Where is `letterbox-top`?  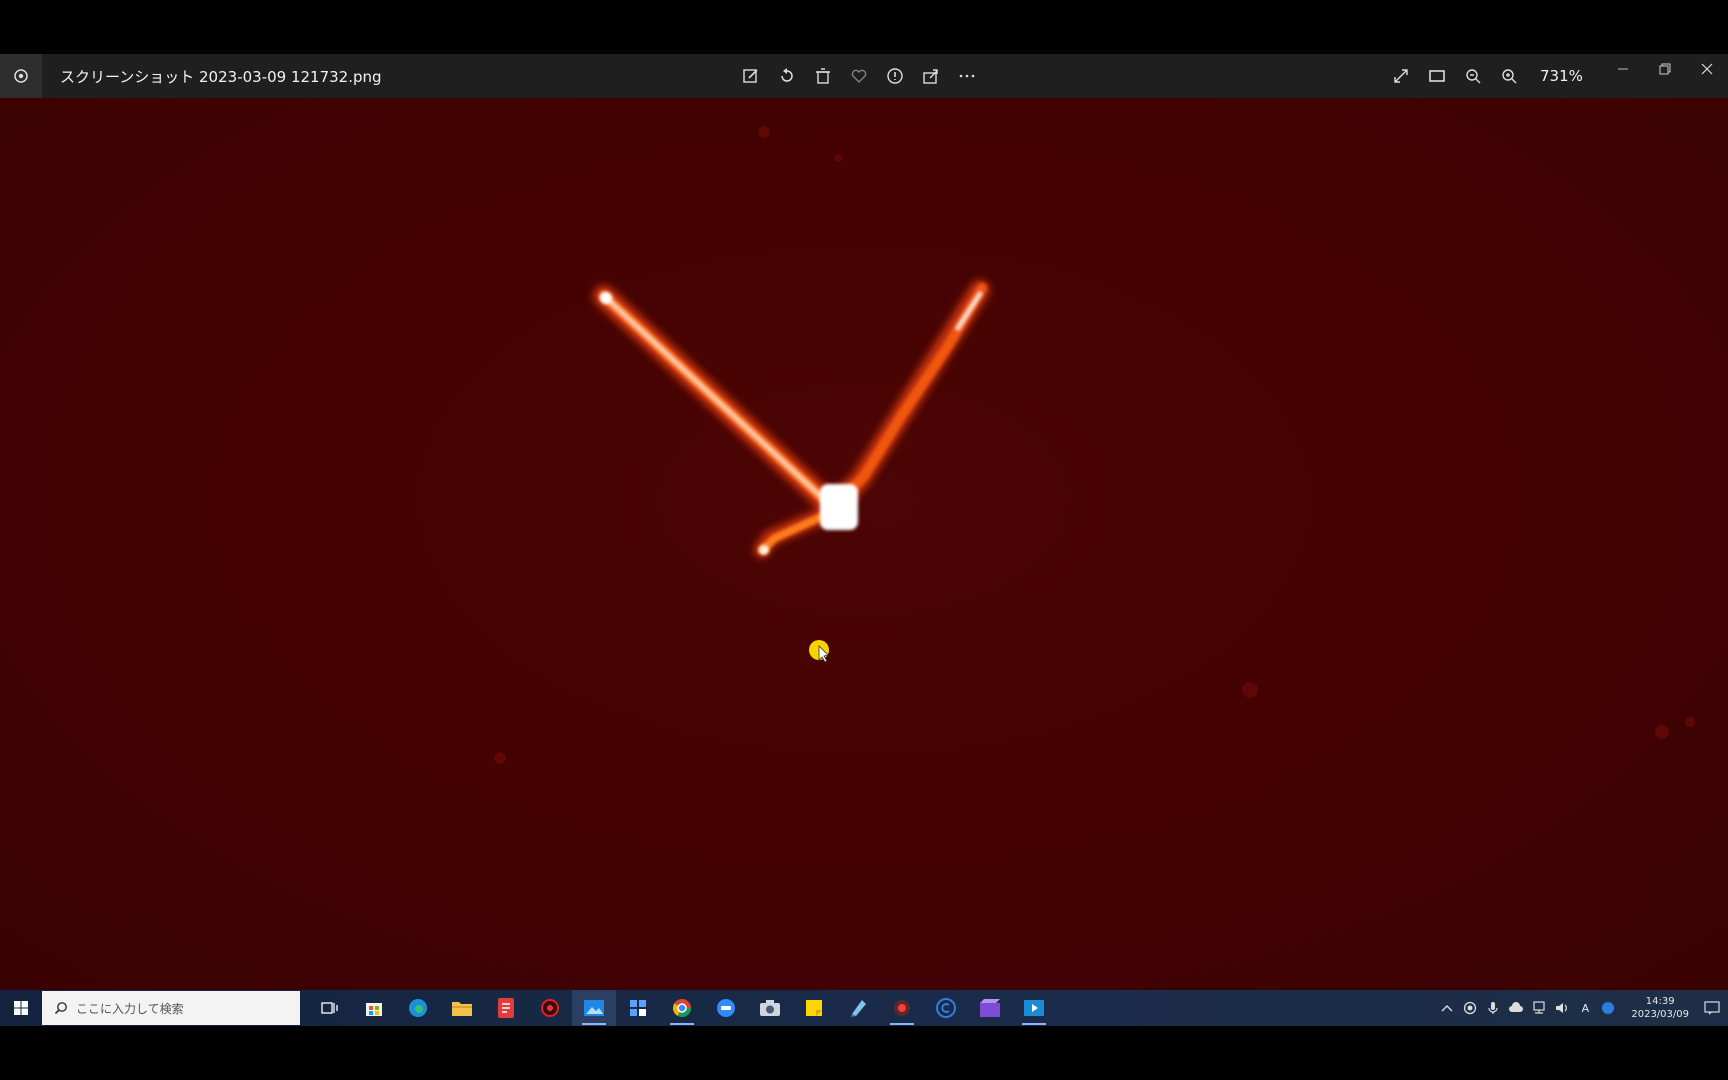
letterbox-top is located at coordinates (864, 27).